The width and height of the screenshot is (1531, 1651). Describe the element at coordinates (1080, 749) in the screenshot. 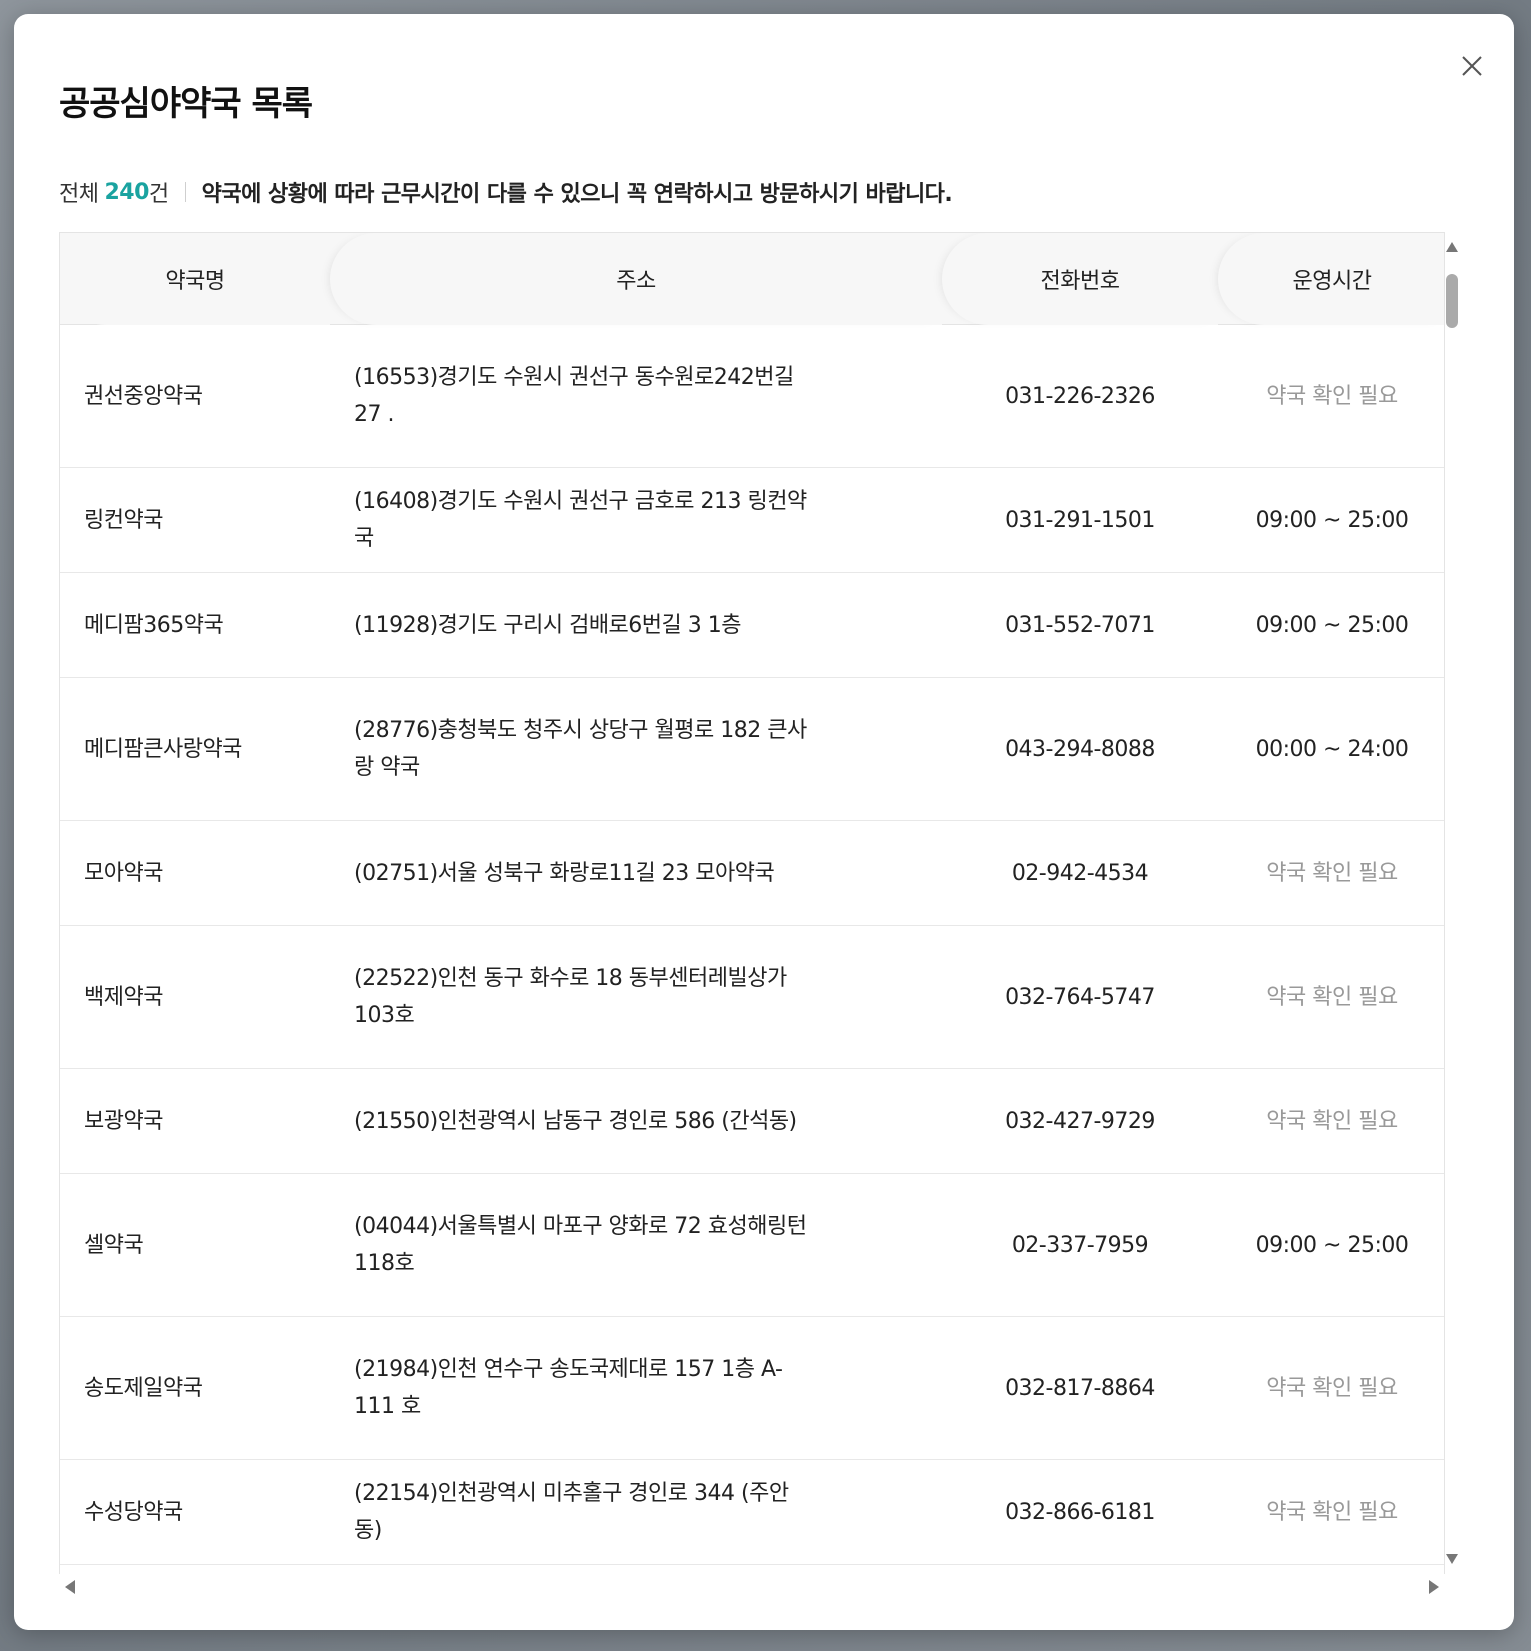

I see `pharmacy-phone: 043-294-8088` at that location.